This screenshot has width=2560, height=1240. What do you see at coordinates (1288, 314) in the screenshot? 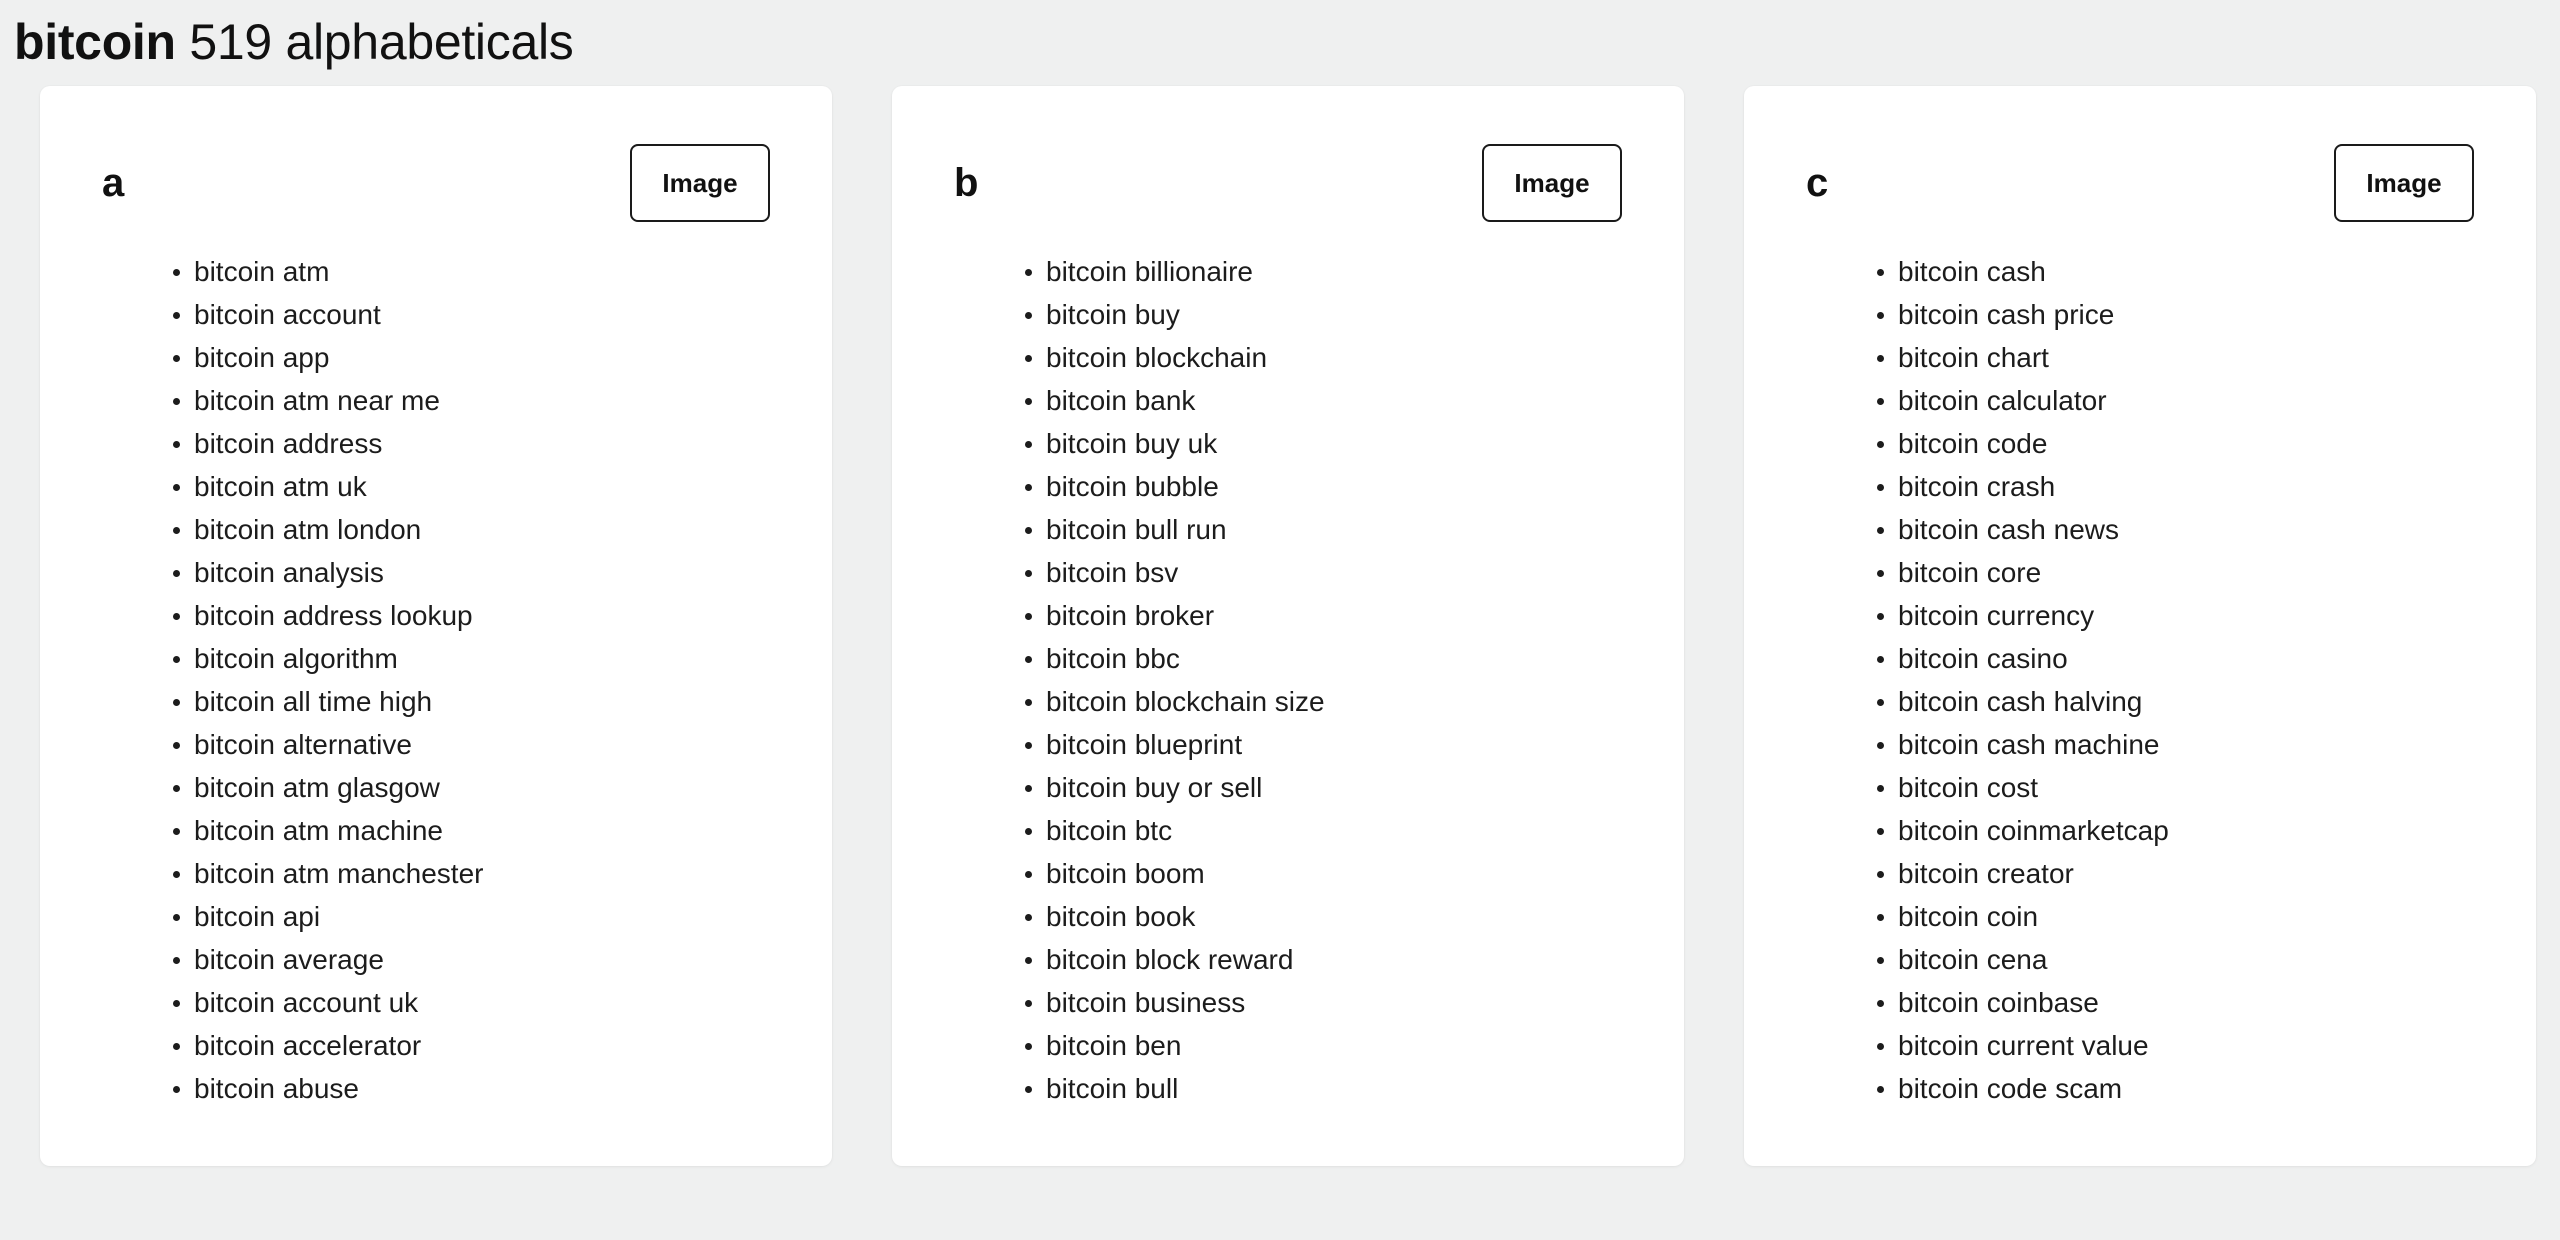
I see `keyword-list-item: bitcoin buy` at bounding box center [1288, 314].